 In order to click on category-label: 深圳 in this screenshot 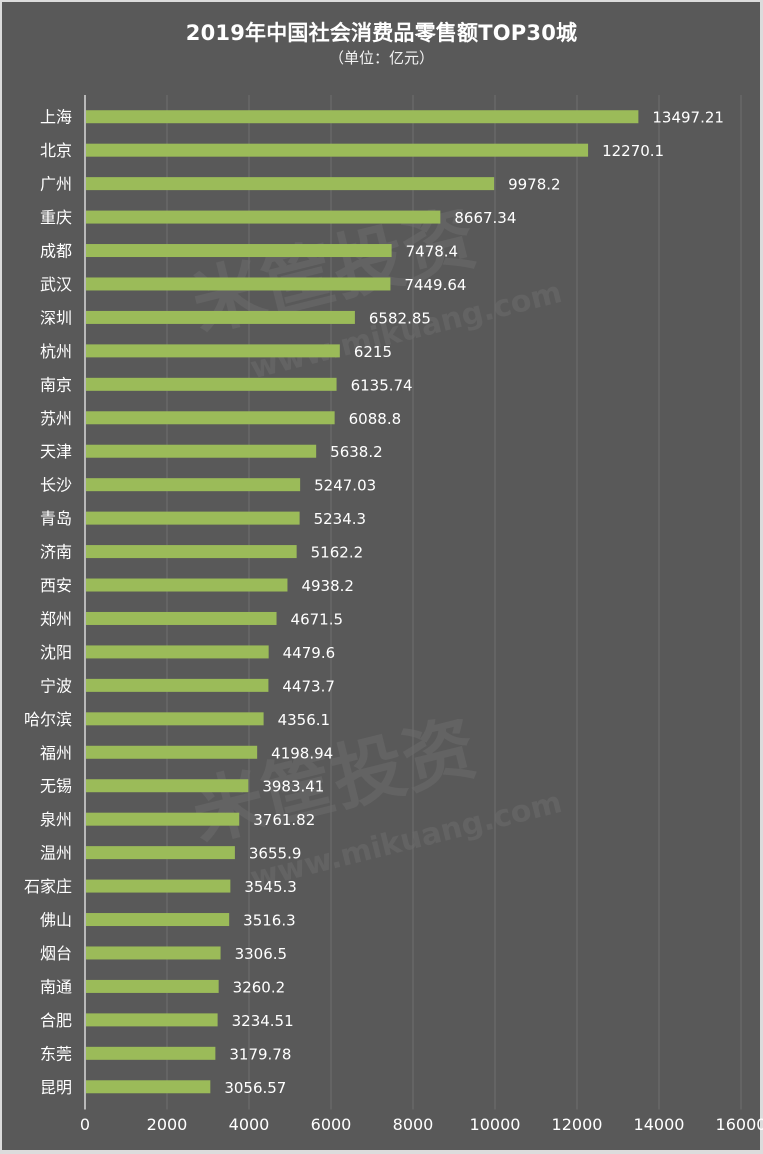, I will do `click(56, 317)`.